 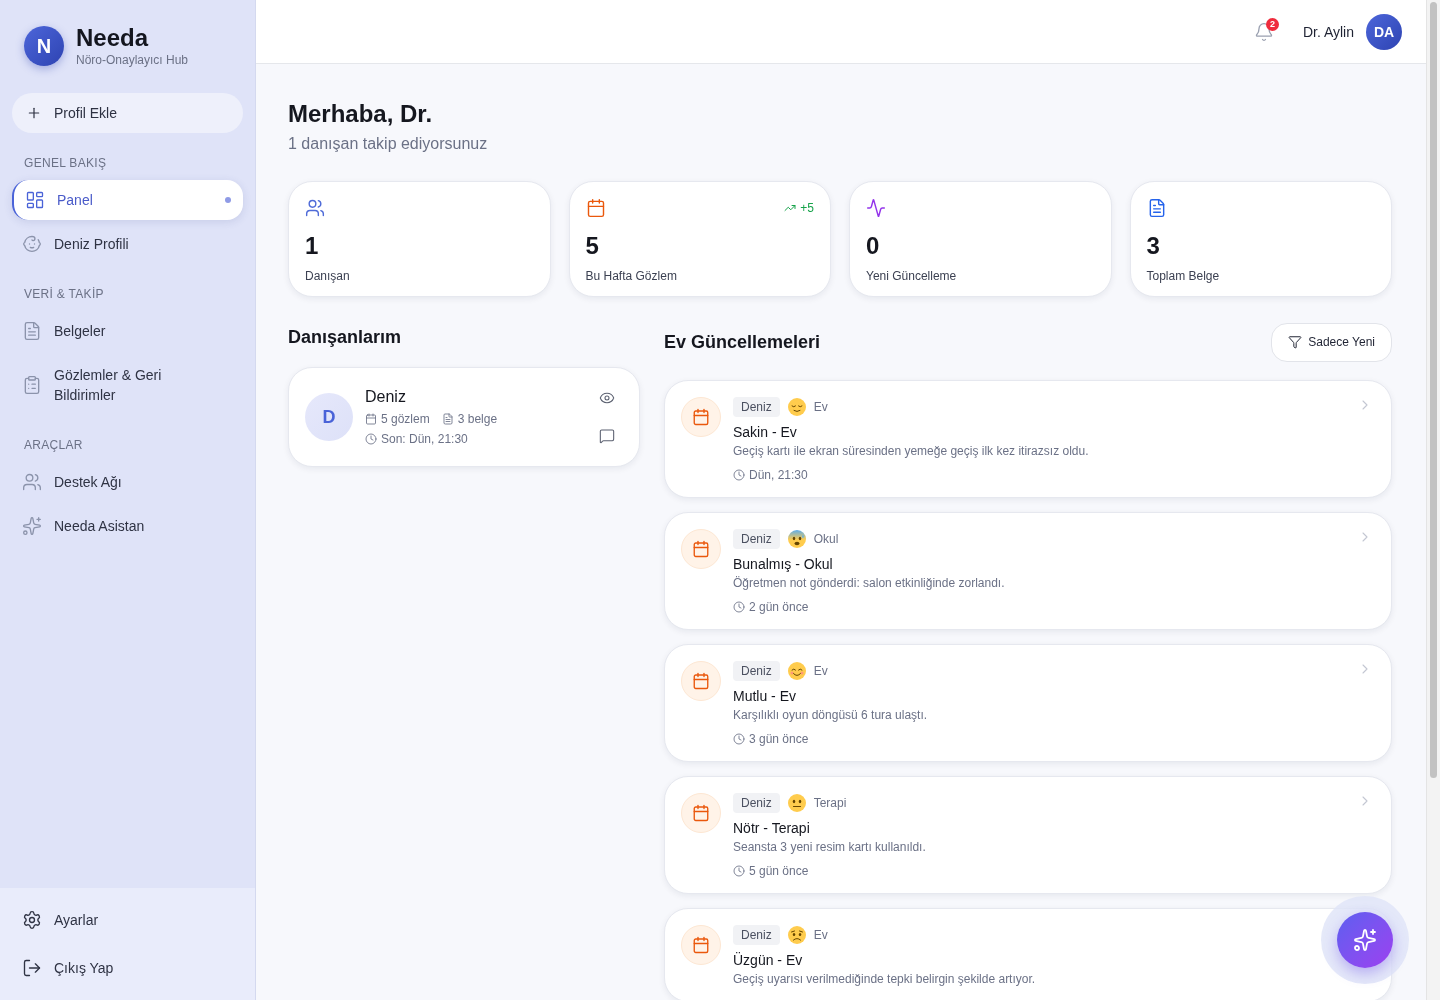 What do you see at coordinates (869, 583) in the screenshot?
I see `update-description: Öğretmen not gönderdi: salon etkinliğinde zorlandı.` at bounding box center [869, 583].